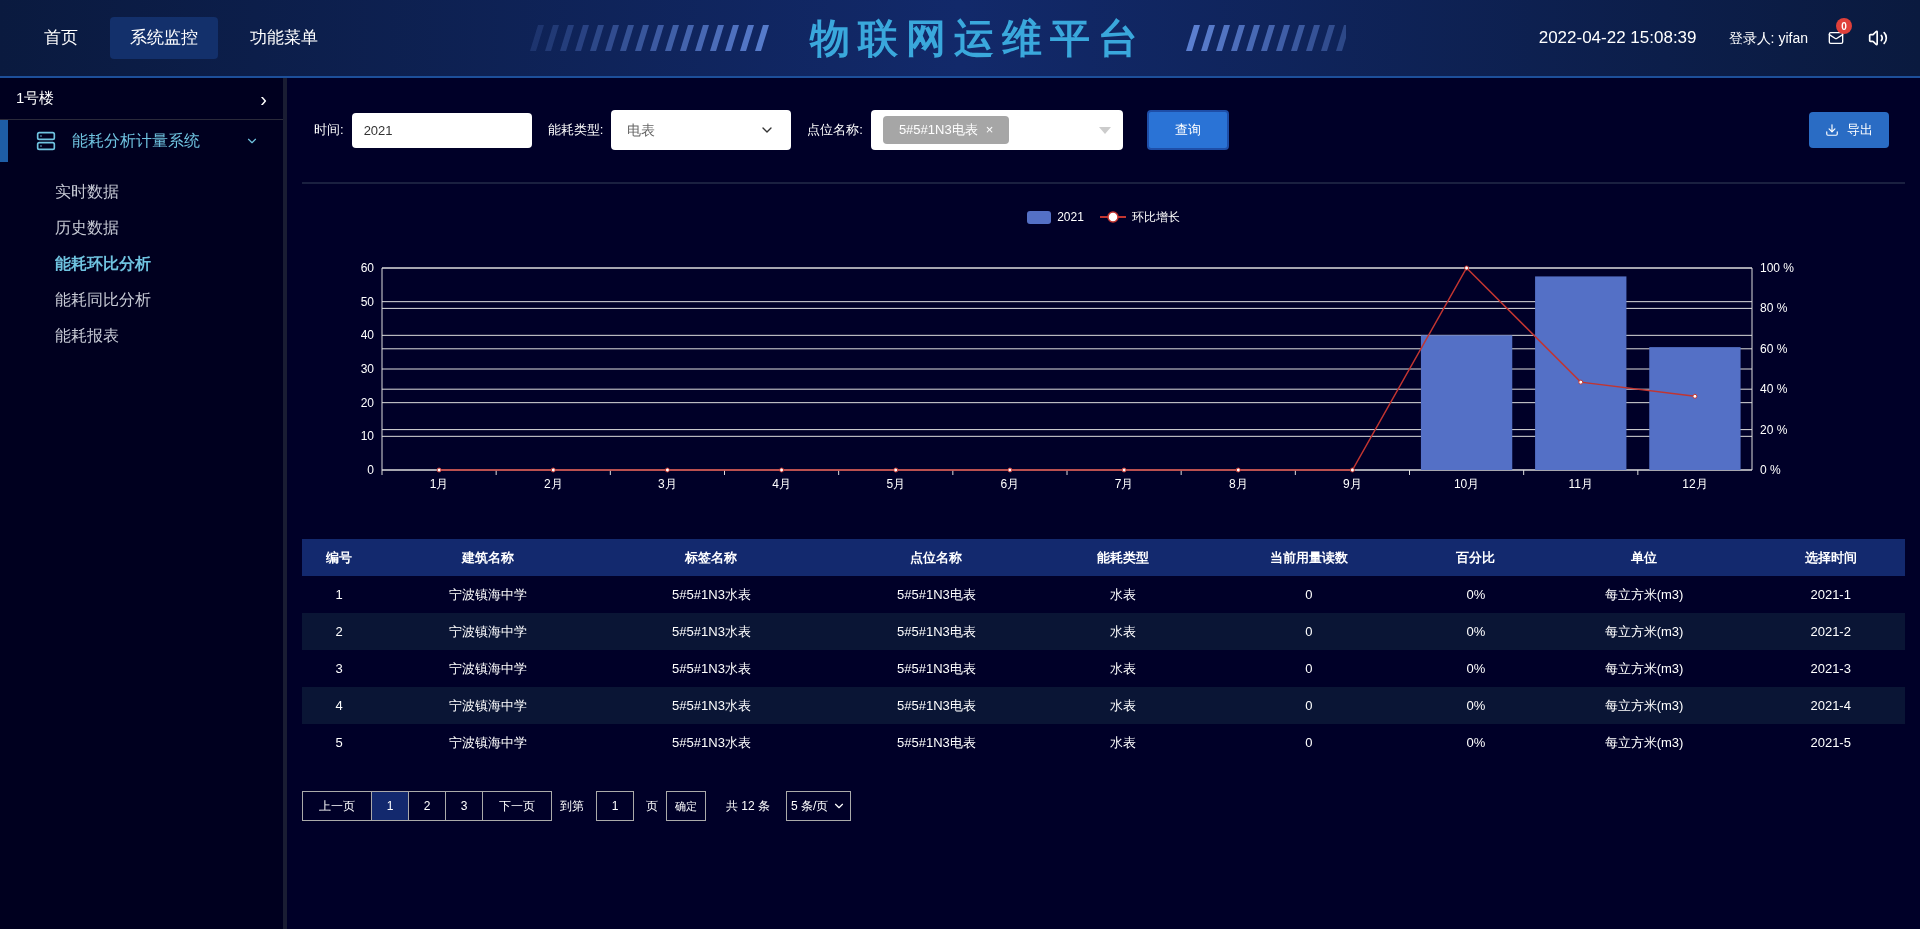  What do you see at coordinates (1836, 38) in the screenshot?
I see `mail-icon` at bounding box center [1836, 38].